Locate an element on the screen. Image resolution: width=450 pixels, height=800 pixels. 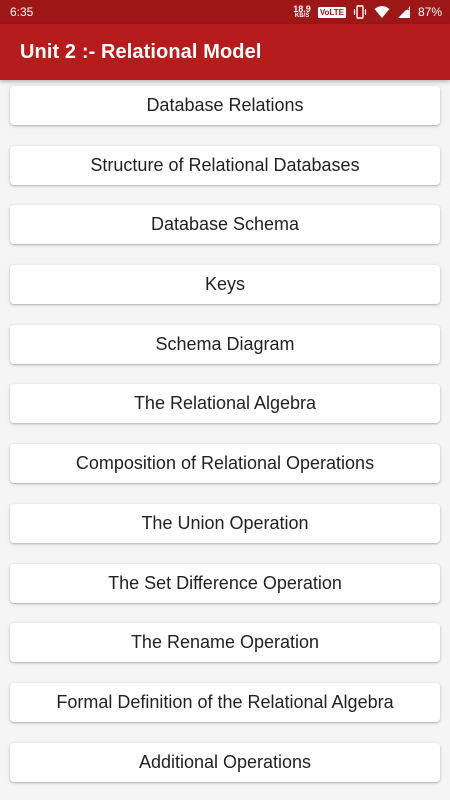
topic-schema-diagram: Schema Diagram is located at coordinates (225, 344).